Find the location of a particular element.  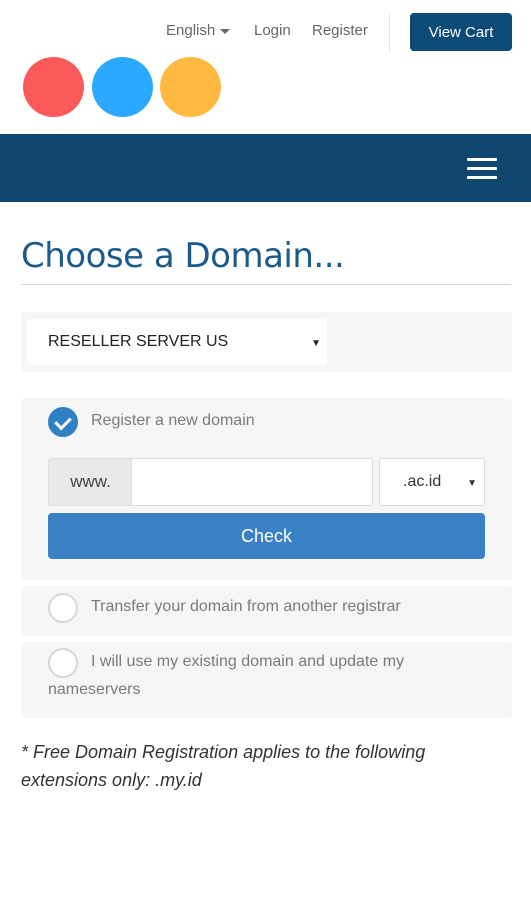

top-bar: English Login Register View Cart is located at coordinates (265, 67).